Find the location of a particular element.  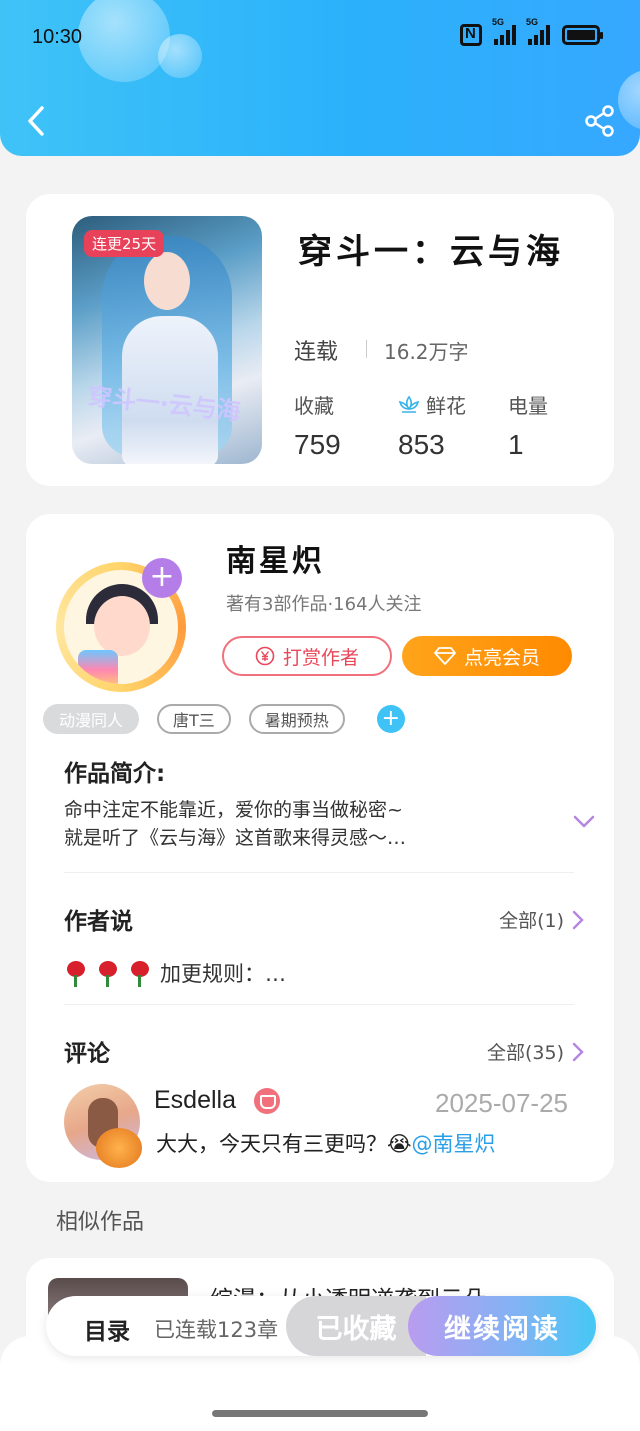

see-all-label: 全部(1) is located at coordinates (531, 921).